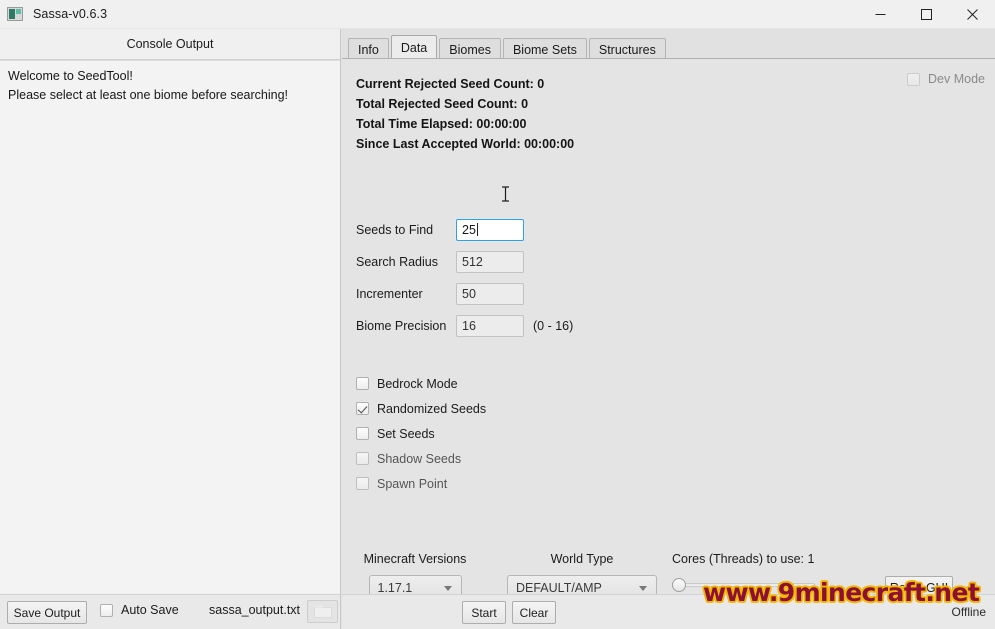 This screenshot has width=995, height=629. I want to click on seeds-to-find-value: 25, so click(469, 230).